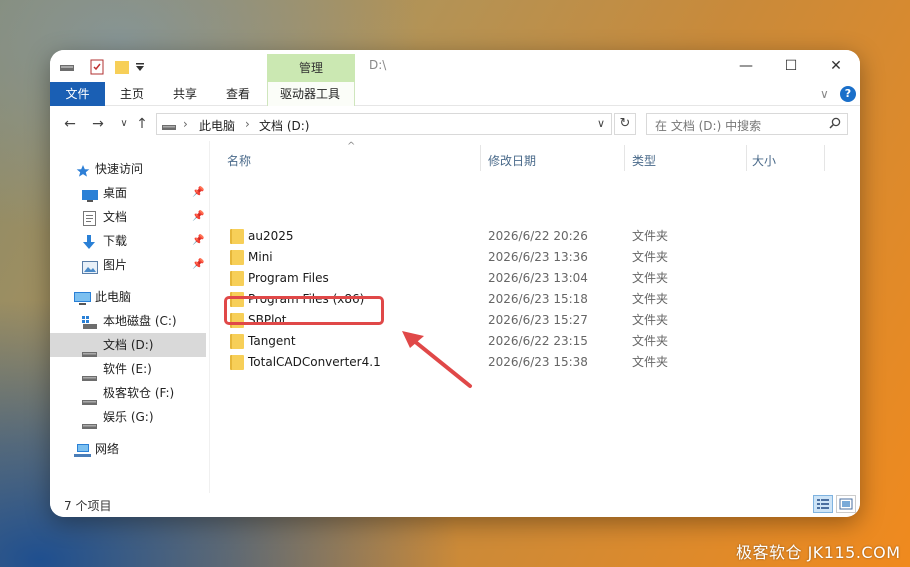  I want to click on sidebar-item-drive-d: 文档 (D:), so click(128, 345).